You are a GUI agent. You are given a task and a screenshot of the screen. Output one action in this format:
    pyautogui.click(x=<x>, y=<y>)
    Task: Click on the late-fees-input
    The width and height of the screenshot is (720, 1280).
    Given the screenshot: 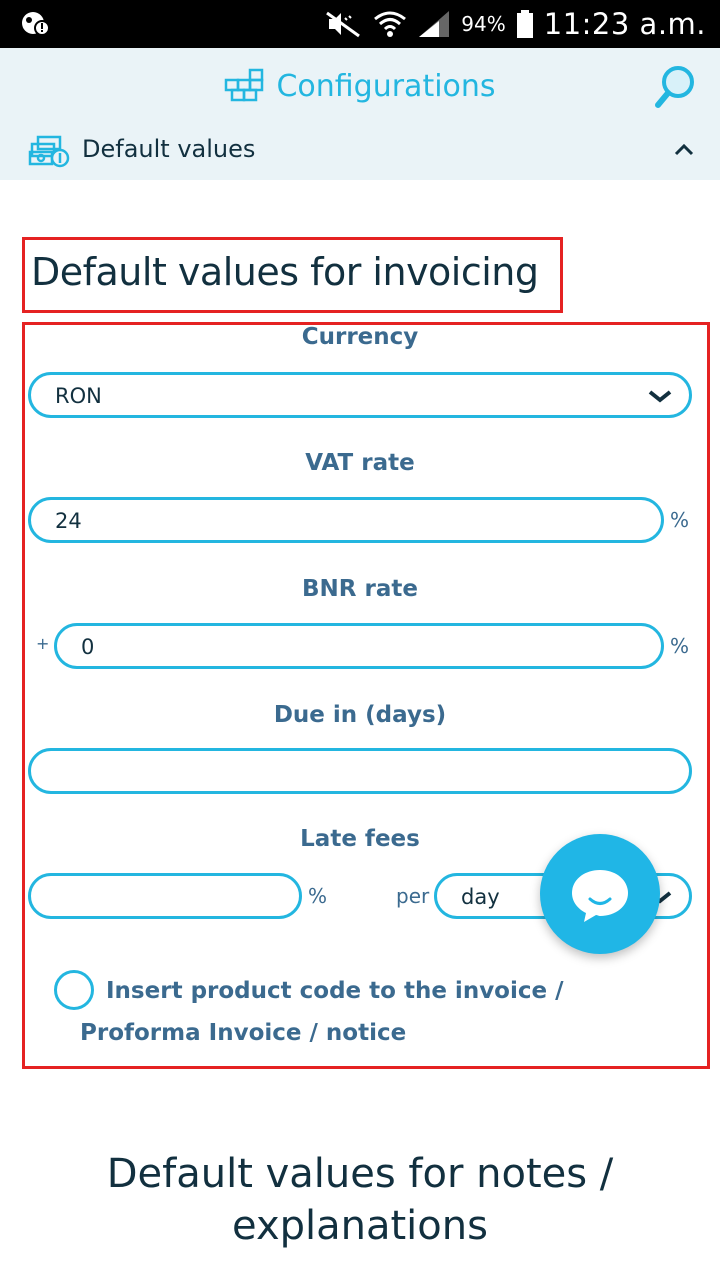 What is the action you would take?
    pyautogui.click(x=165, y=896)
    